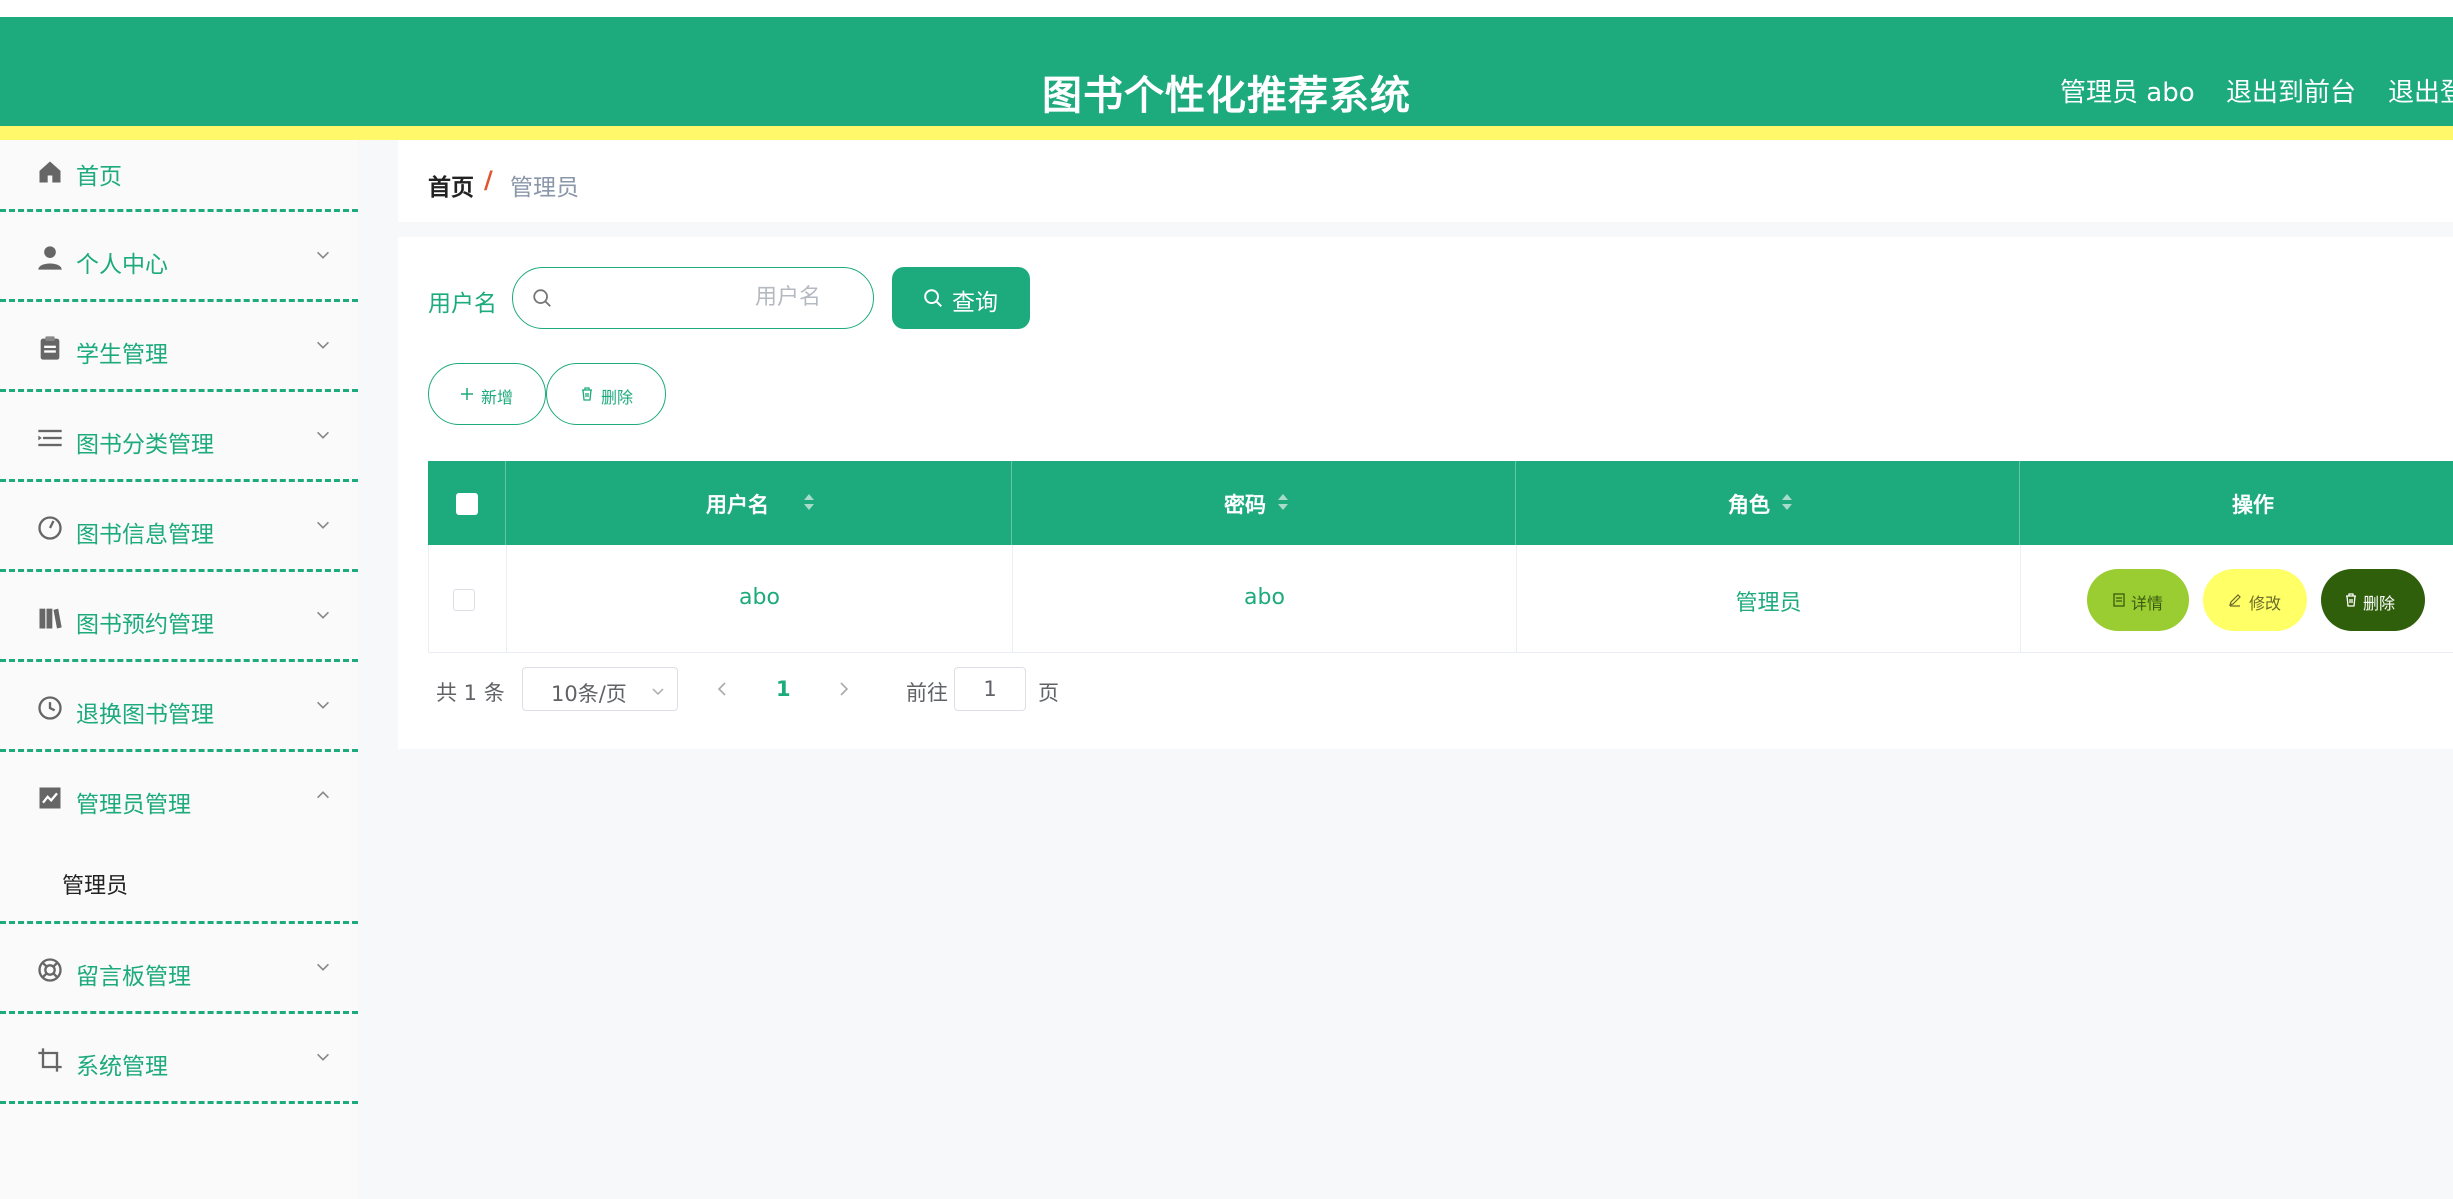  I want to click on add-button-label: 新增, so click(497, 397).